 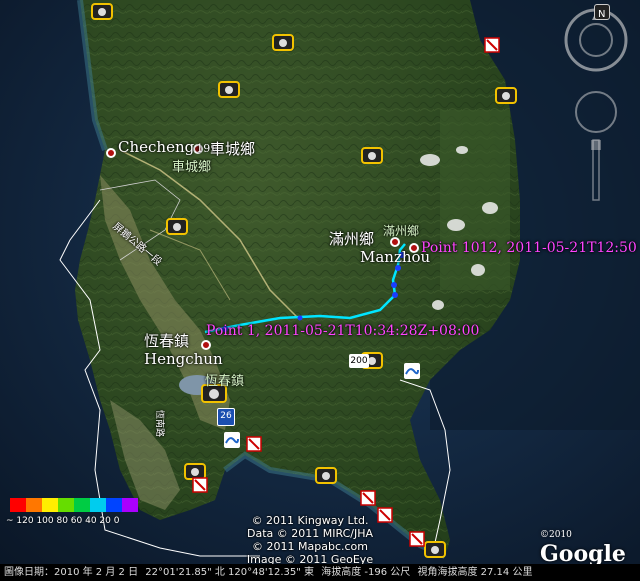 What do you see at coordinates (556, 535) in the screenshot?
I see `brand-copyright: ©2010` at bounding box center [556, 535].